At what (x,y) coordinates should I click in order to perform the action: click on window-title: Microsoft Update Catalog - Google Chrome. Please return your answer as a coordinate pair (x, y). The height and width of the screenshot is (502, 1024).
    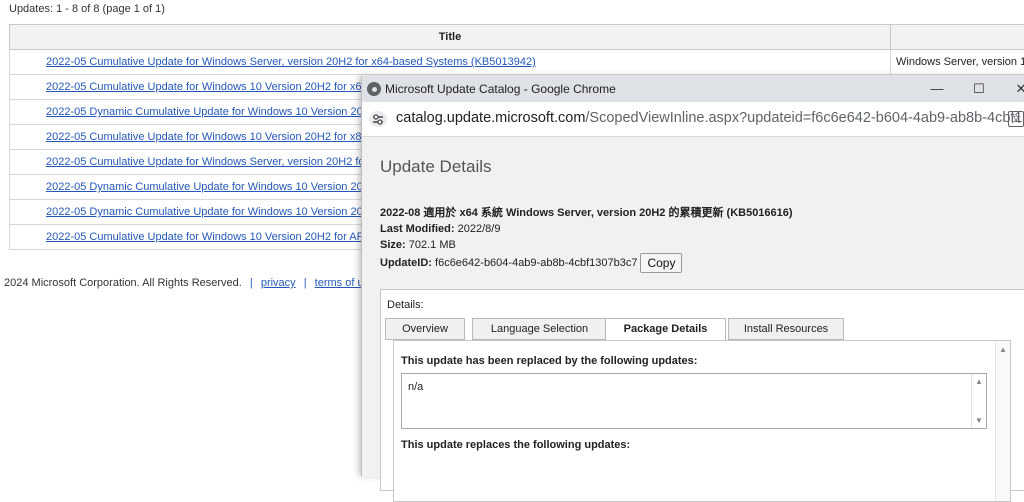
    Looking at the image, I should click on (500, 89).